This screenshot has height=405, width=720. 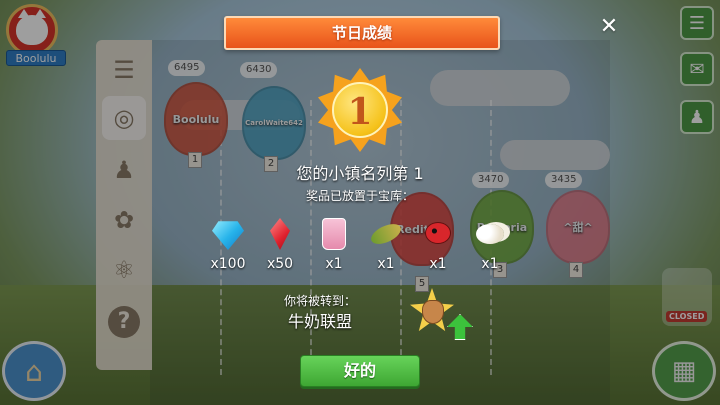 I want to click on cow-icon, so click(x=433, y=312).